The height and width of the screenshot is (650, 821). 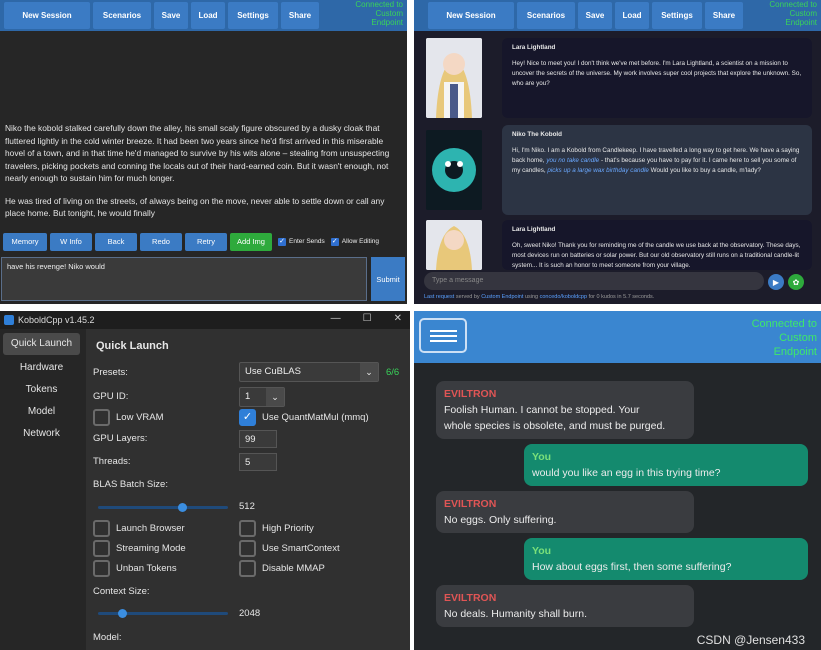 What do you see at coordinates (262, 397) in the screenshot?
I see `gpu-id-select: 1 ⌄` at bounding box center [262, 397].